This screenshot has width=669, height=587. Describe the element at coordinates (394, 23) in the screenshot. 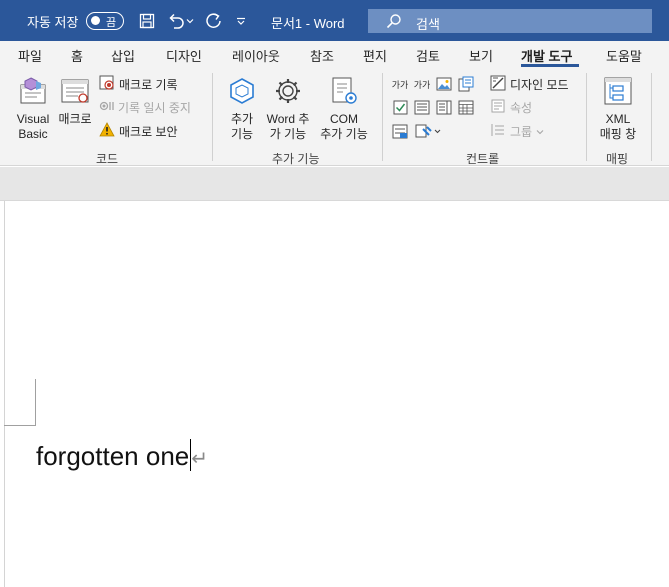

I see `search-icon` at that location.